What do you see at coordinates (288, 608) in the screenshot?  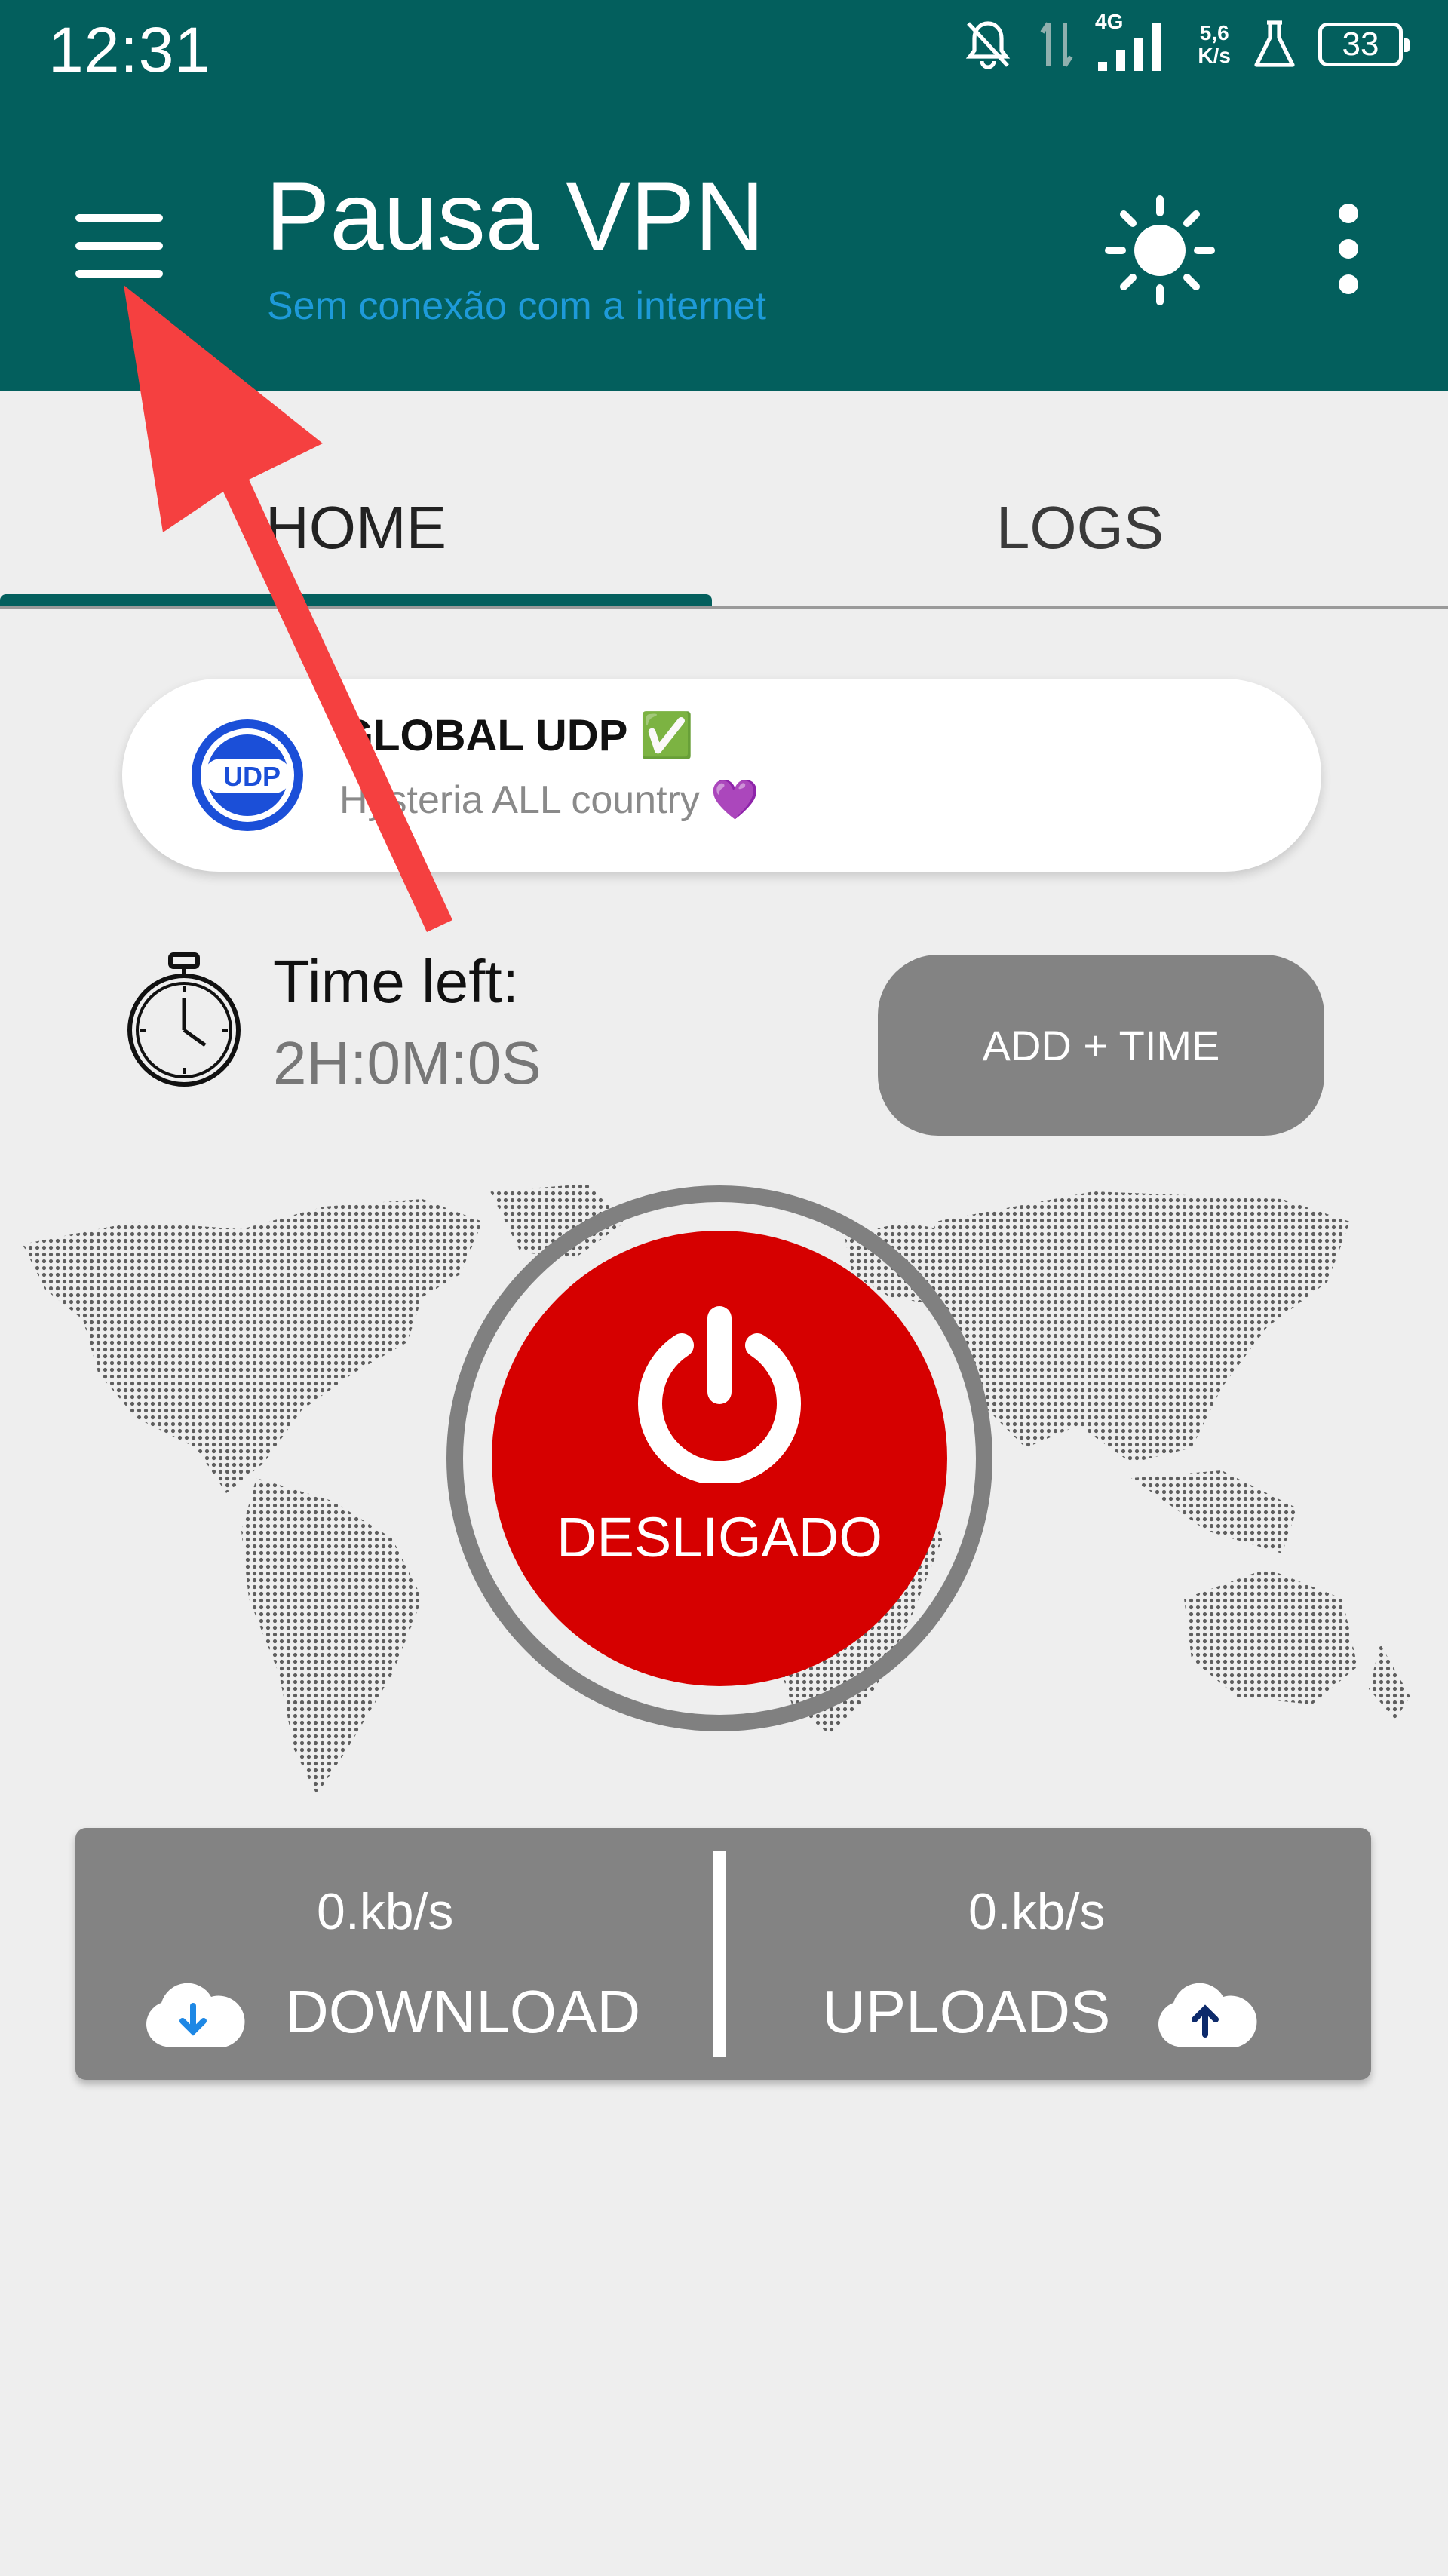 I see `annotation-arrow` at bounding box center [288, 608].